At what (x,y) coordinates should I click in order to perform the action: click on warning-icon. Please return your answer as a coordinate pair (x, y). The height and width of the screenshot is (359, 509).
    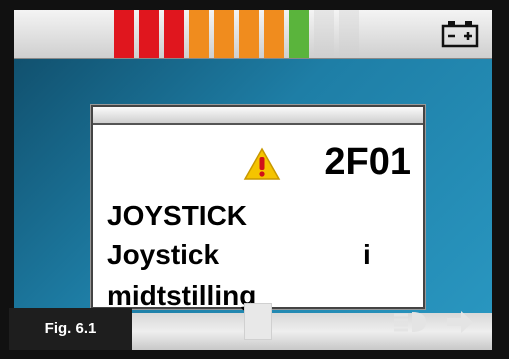
    Looking at the image, I should click on (262, 163).